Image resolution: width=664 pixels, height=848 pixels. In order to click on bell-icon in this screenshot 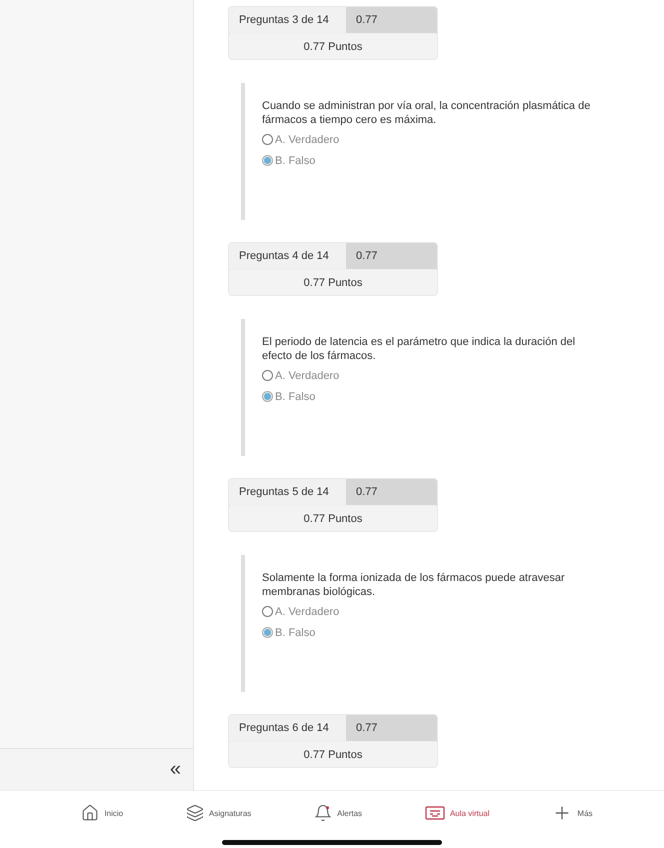, I will do `click(323, 813)`.